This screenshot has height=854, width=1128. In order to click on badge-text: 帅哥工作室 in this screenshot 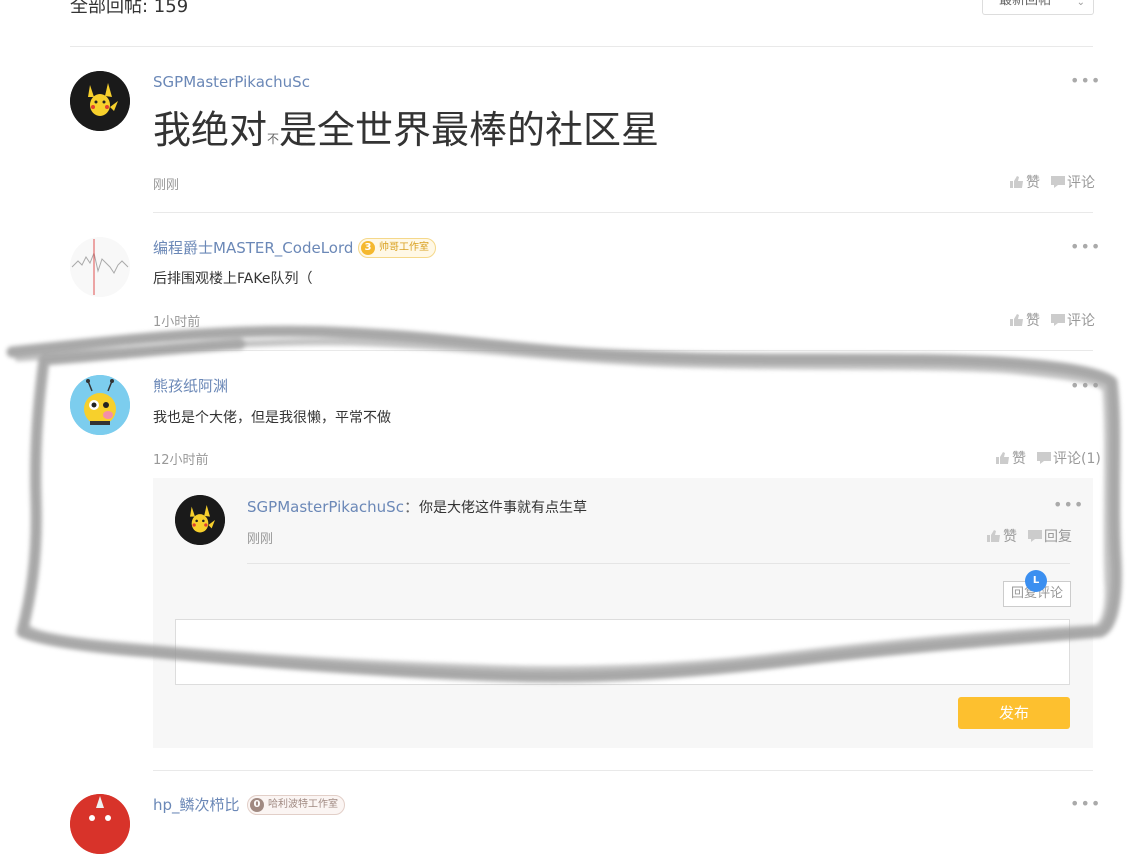, I will do `click(404, 247)`.